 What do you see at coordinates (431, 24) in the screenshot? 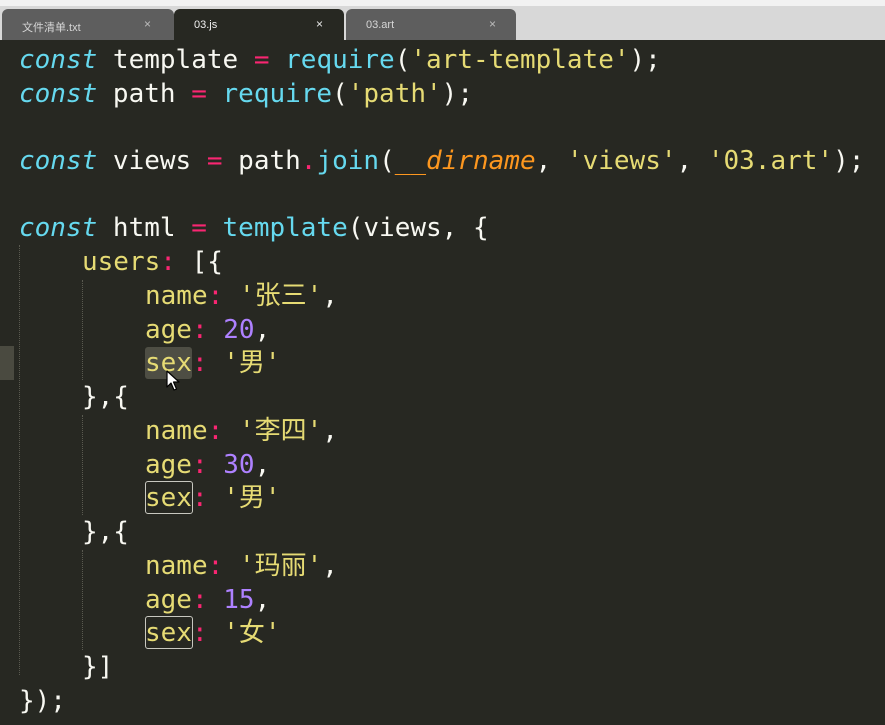
I see `tab-03-art: 03.art ×` at bounding box center [431, 24].